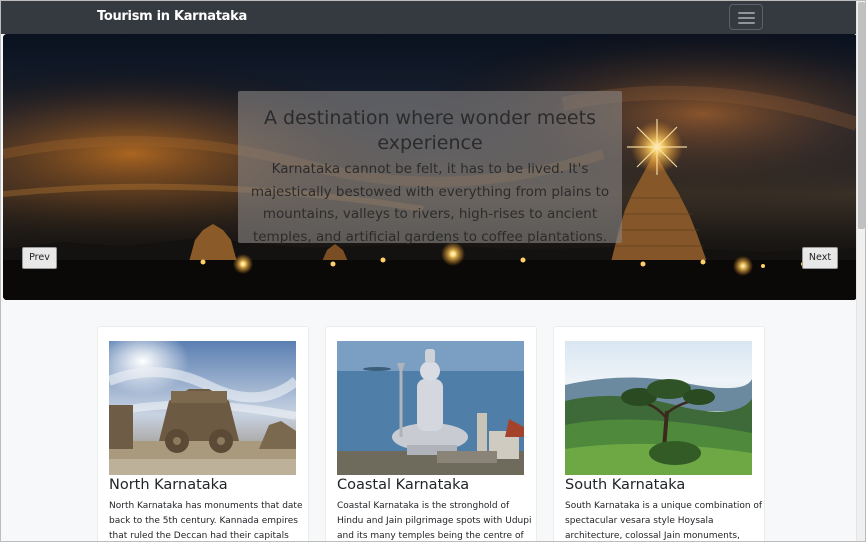 The width and height of the screenshot is (866, 542). I want to click on card-title: South Karnataka, so click(625, 485).